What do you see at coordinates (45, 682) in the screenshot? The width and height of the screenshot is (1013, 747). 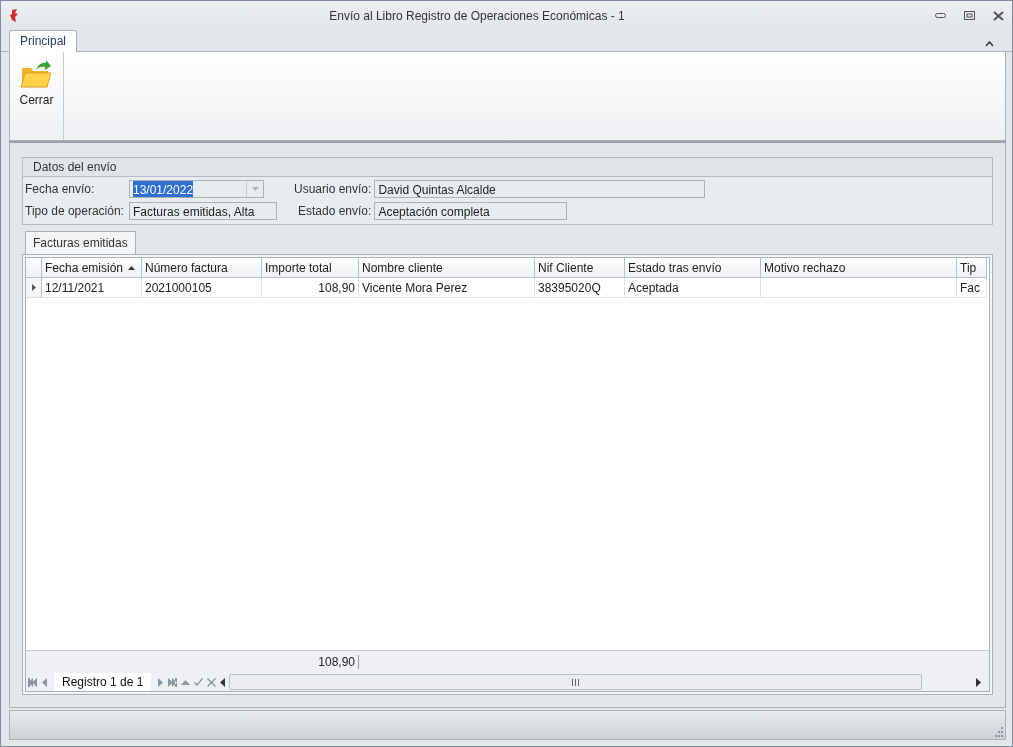 I see `previous-record-icon` at bounding box center [45, 682].